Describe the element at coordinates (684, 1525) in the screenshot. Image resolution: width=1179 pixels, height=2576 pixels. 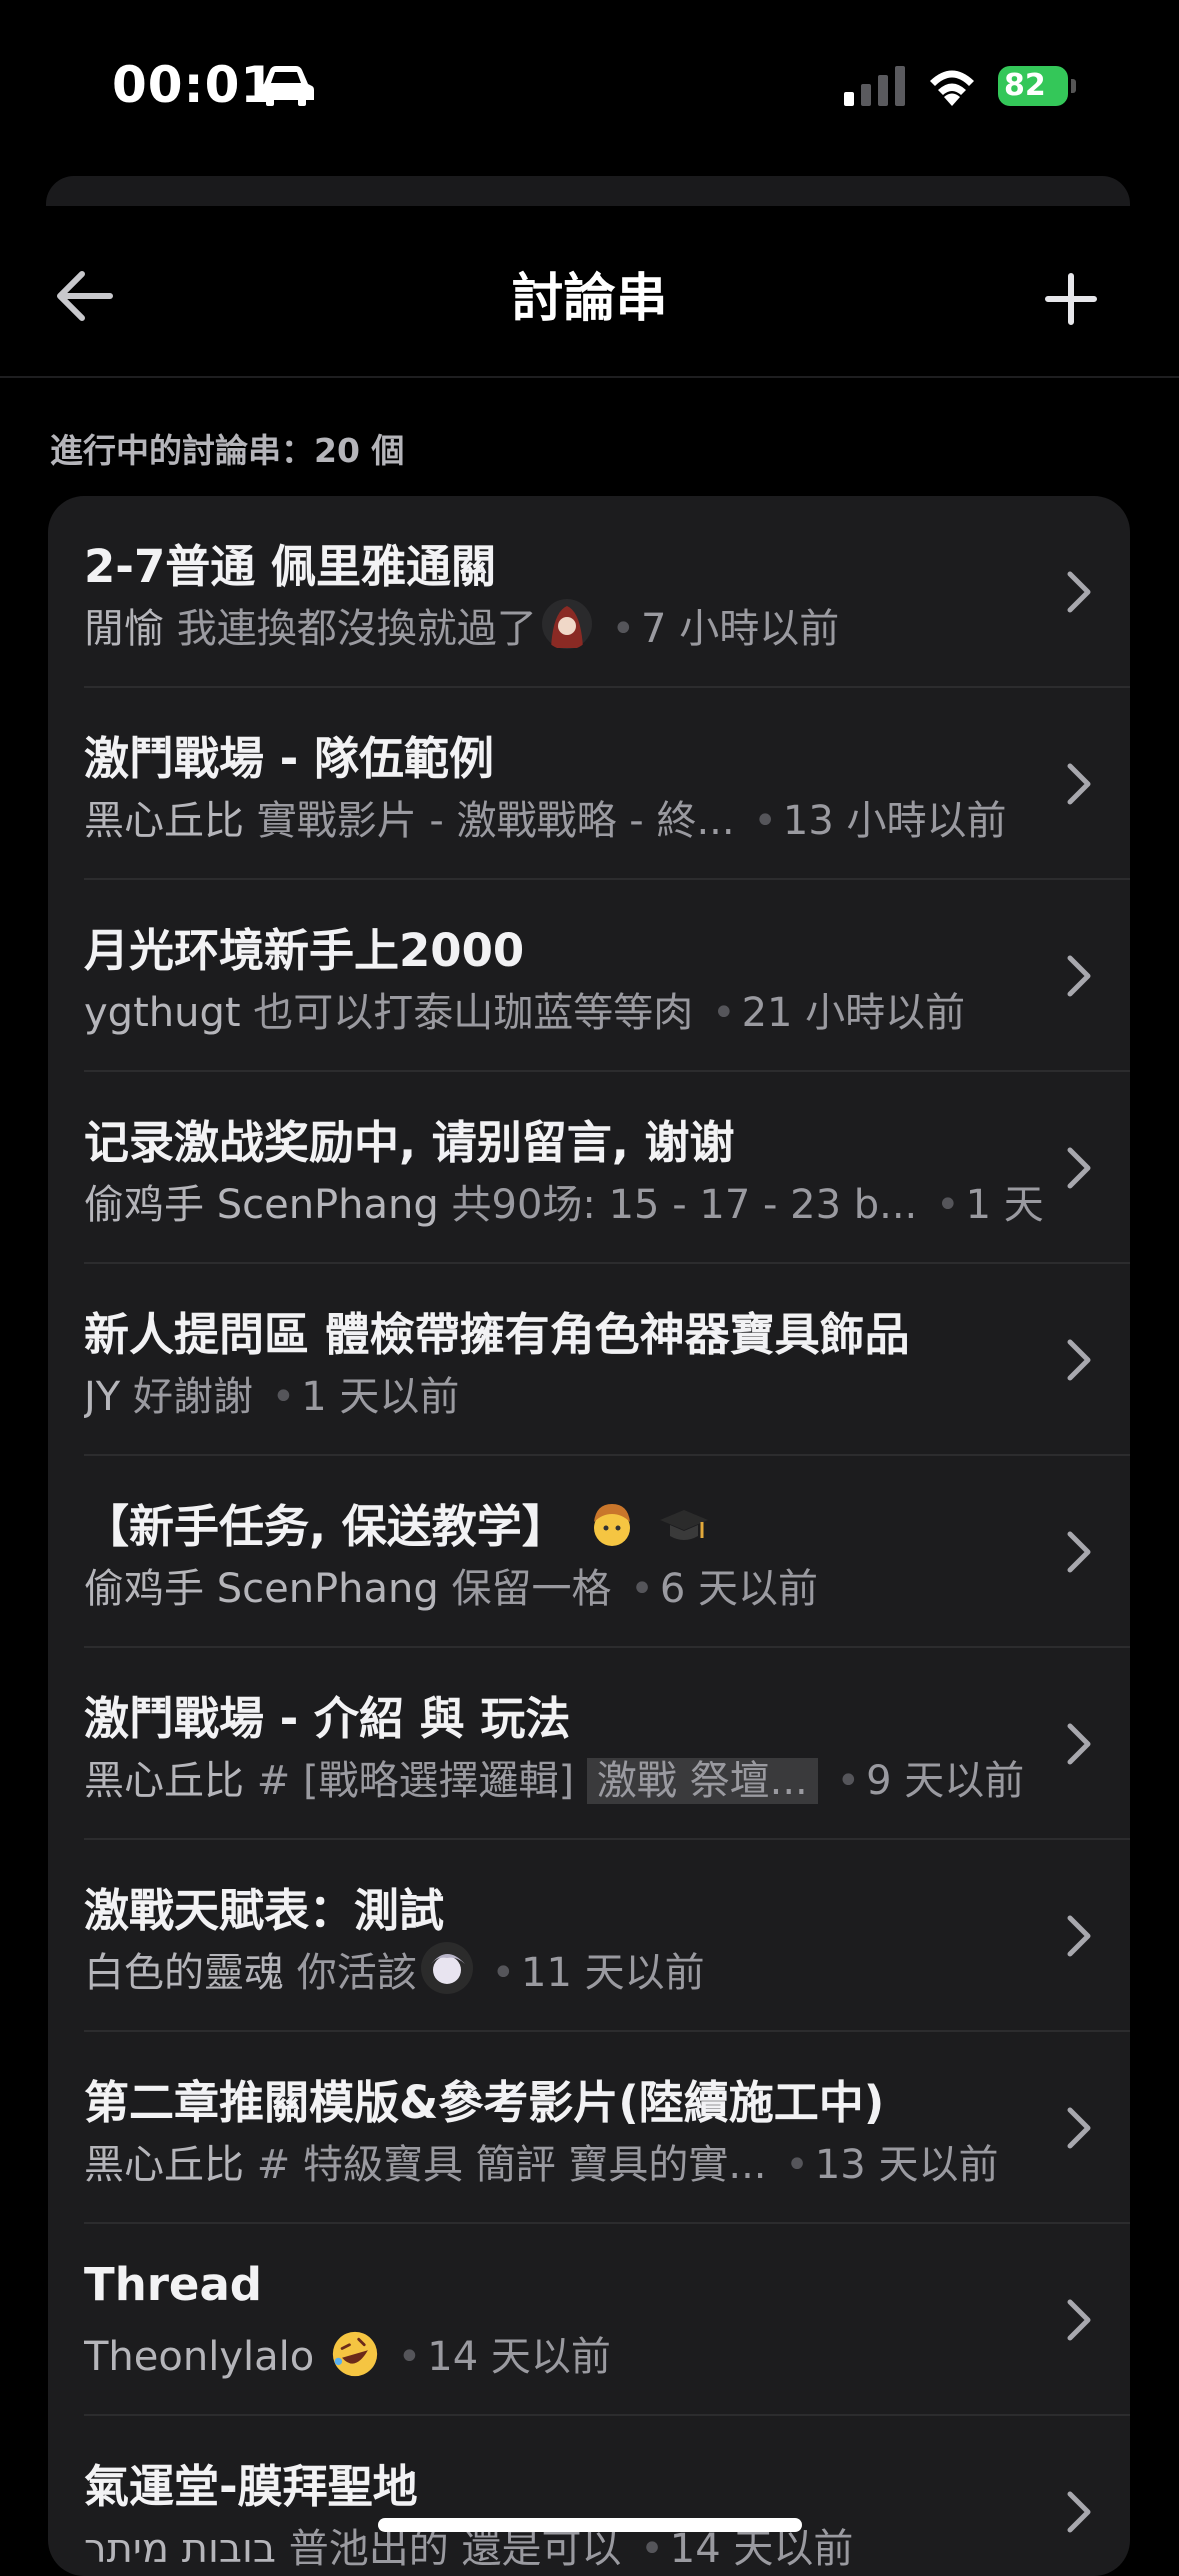
I see `graduation-cap-emoji-icon` at that location.